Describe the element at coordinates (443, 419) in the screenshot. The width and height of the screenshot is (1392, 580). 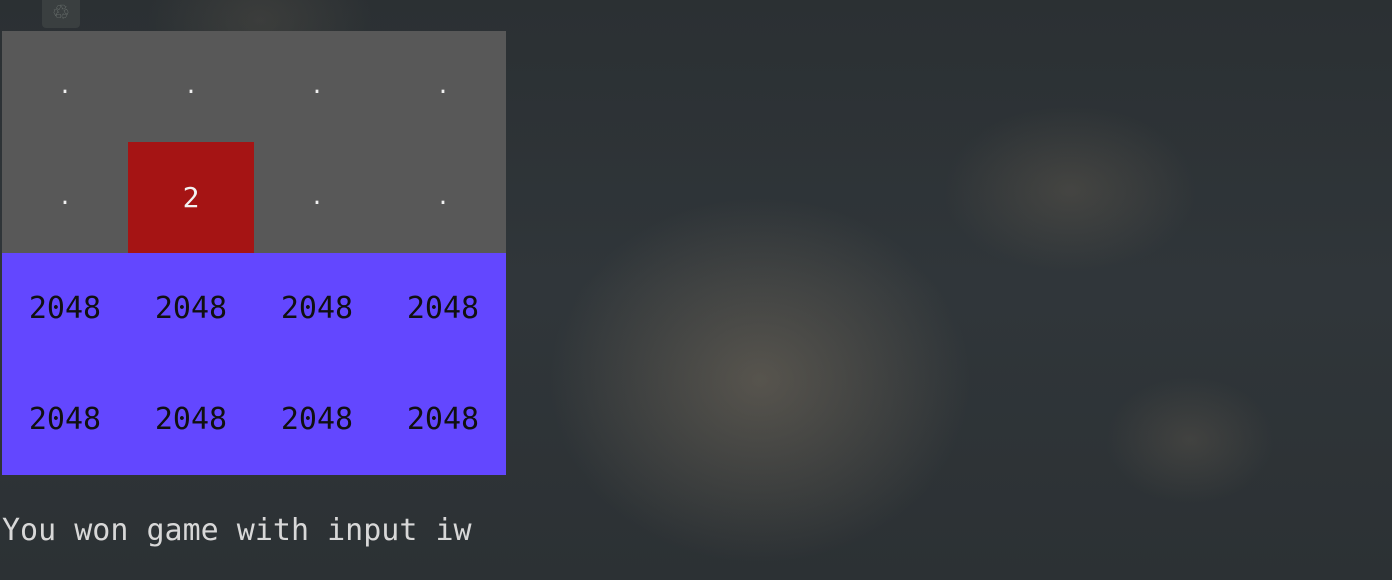
I see `tile-r4-c4: 2048` at that location.